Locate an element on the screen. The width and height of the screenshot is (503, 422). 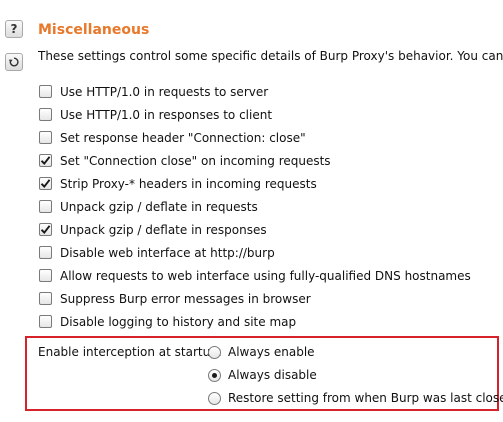
interception-label: Enable interception at startup: is located at coordinates (130, 352).